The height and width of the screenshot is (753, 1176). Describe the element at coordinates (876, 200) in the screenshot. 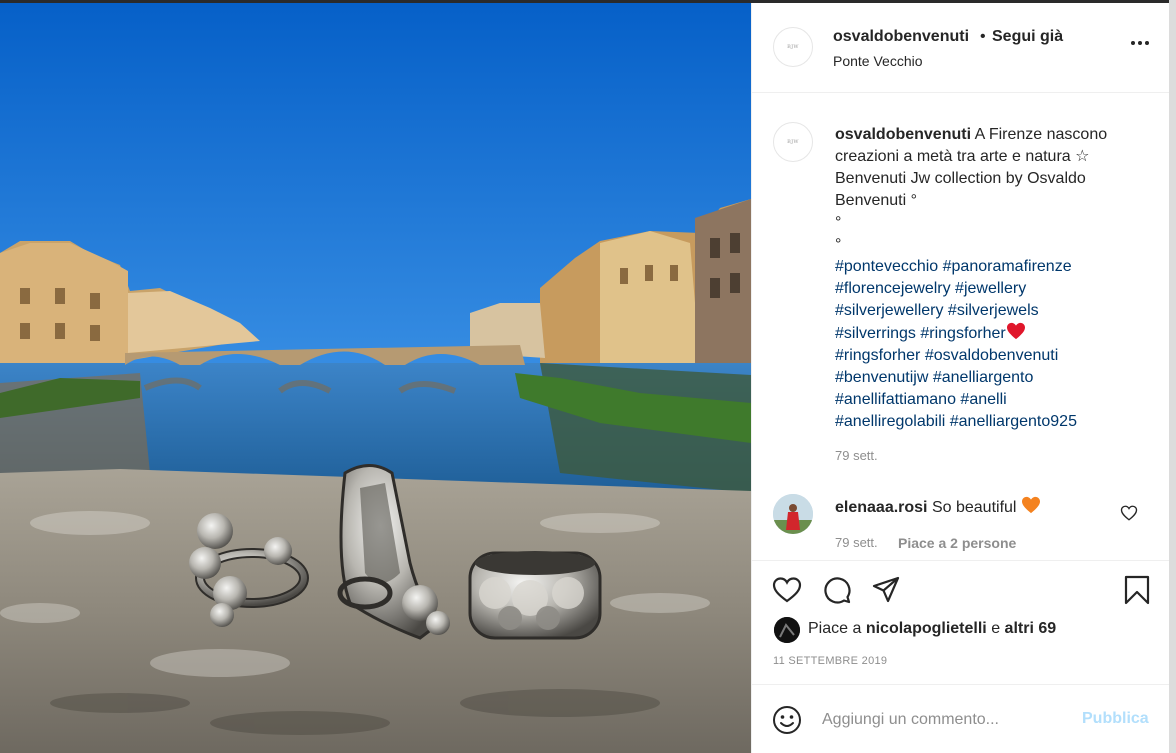

I see `caption-line: Benvenuti °` at that location.